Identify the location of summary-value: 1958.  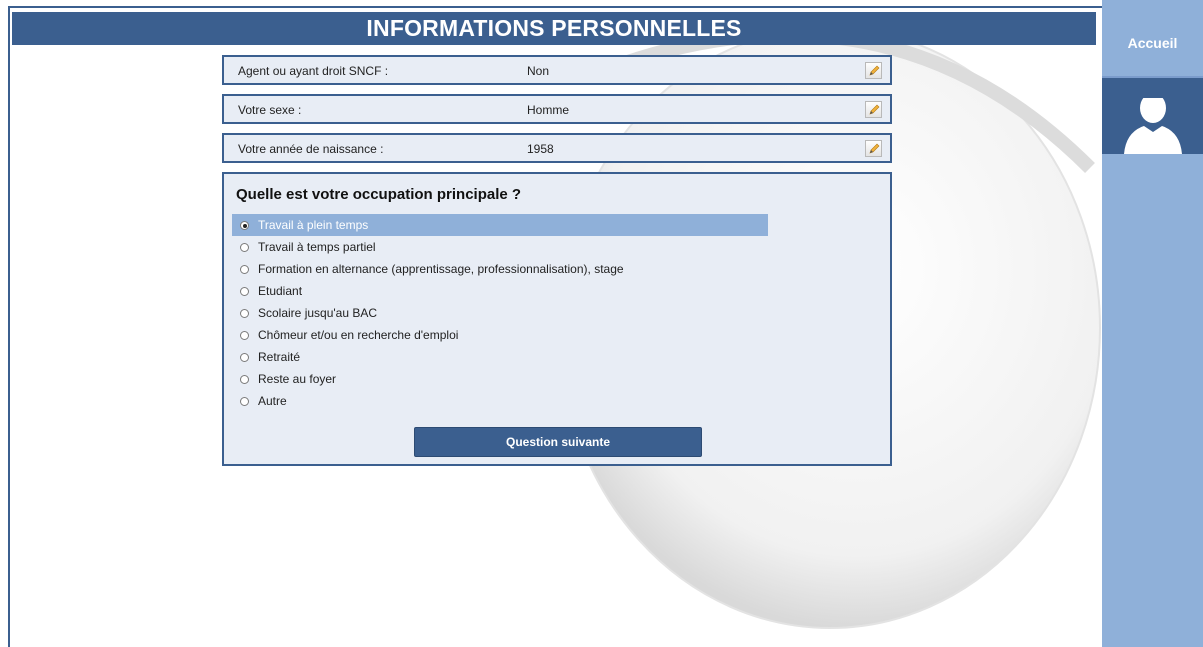
(540, 149).